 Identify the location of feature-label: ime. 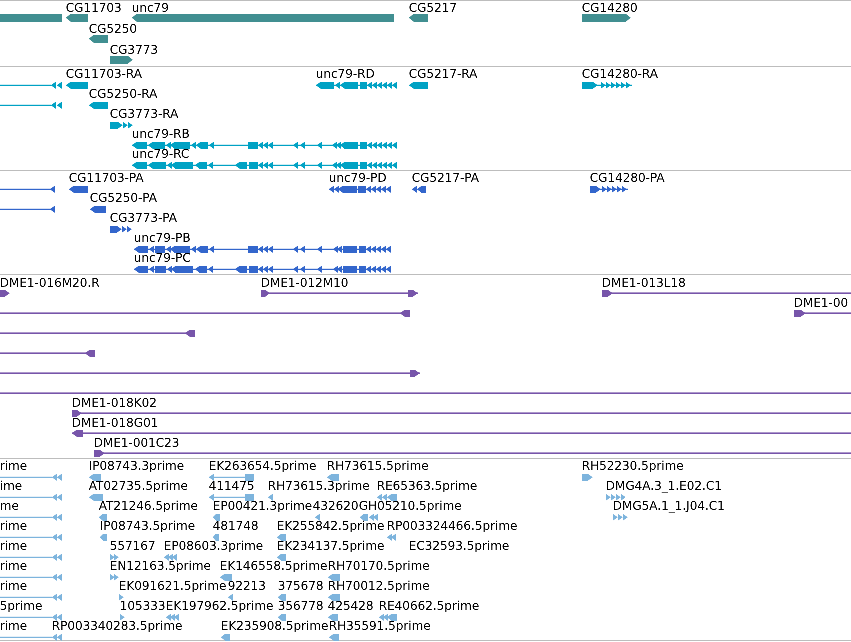
(11, 486).